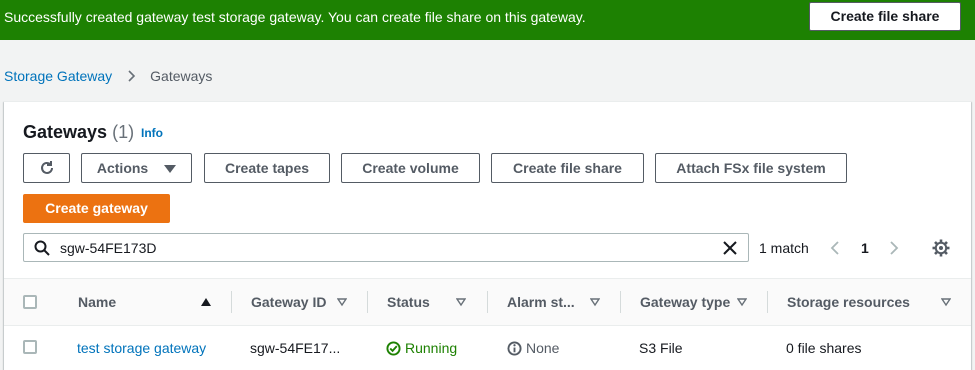 This screenshot has height=370, width=975. I want to click on status-cell: Running, so click(421, 348).